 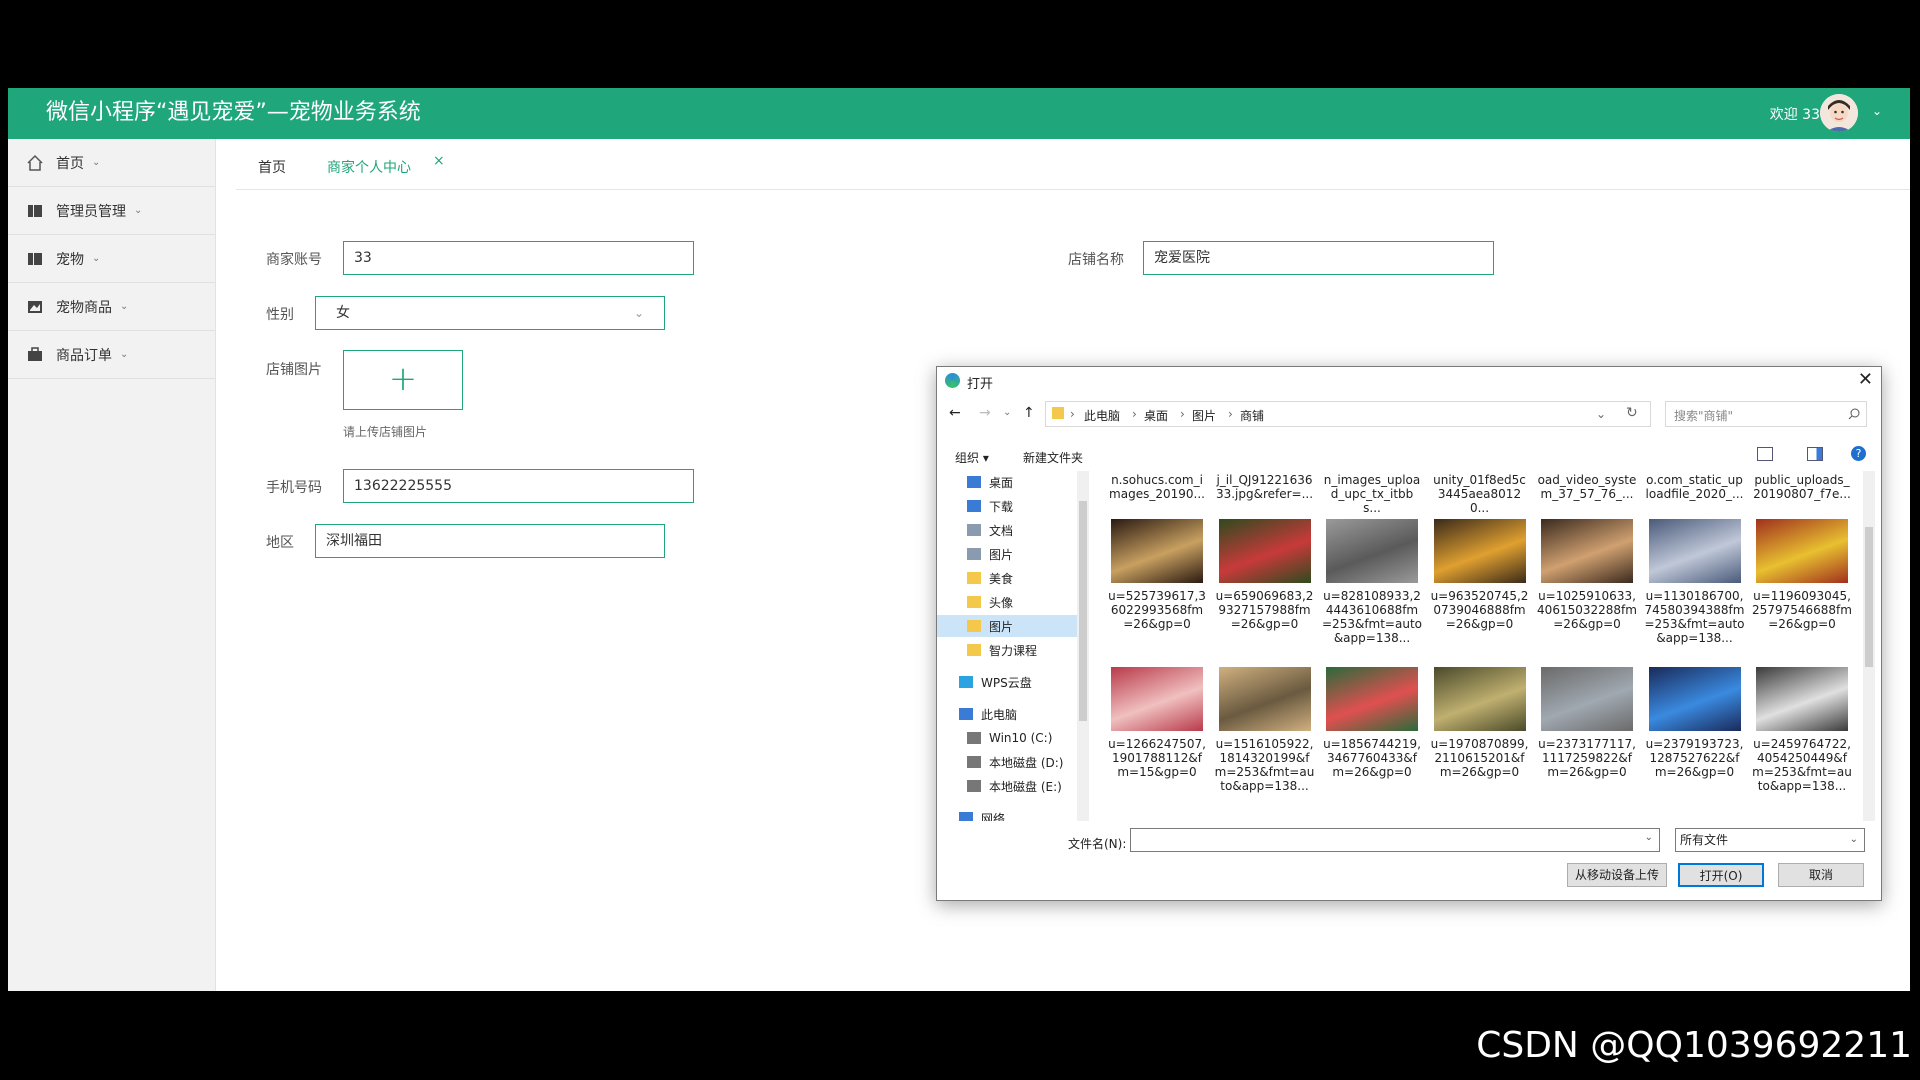 I want to click on file-item: u=1025910633,40615032288fm=26&gp=0, so click(x=1587, y=575).